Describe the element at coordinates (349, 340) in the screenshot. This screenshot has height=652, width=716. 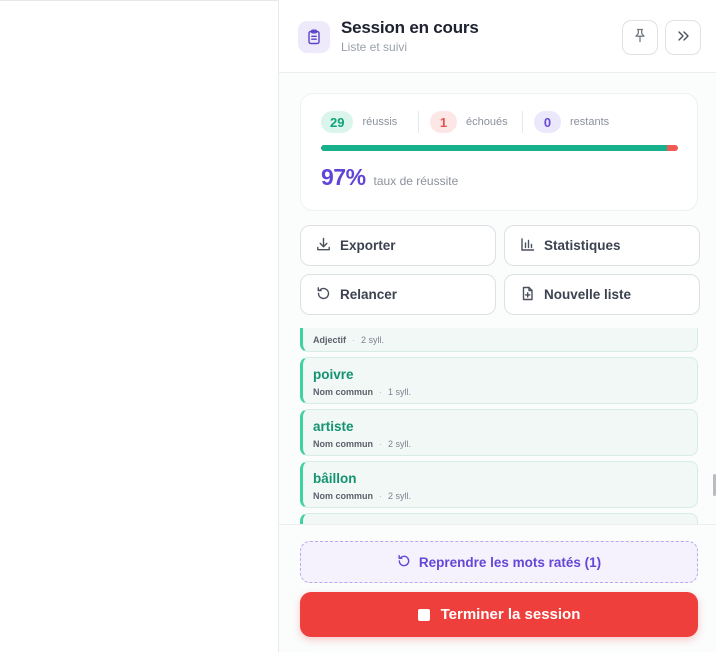
I see `word-meta: Adjectif · 2 syll.` at that location.